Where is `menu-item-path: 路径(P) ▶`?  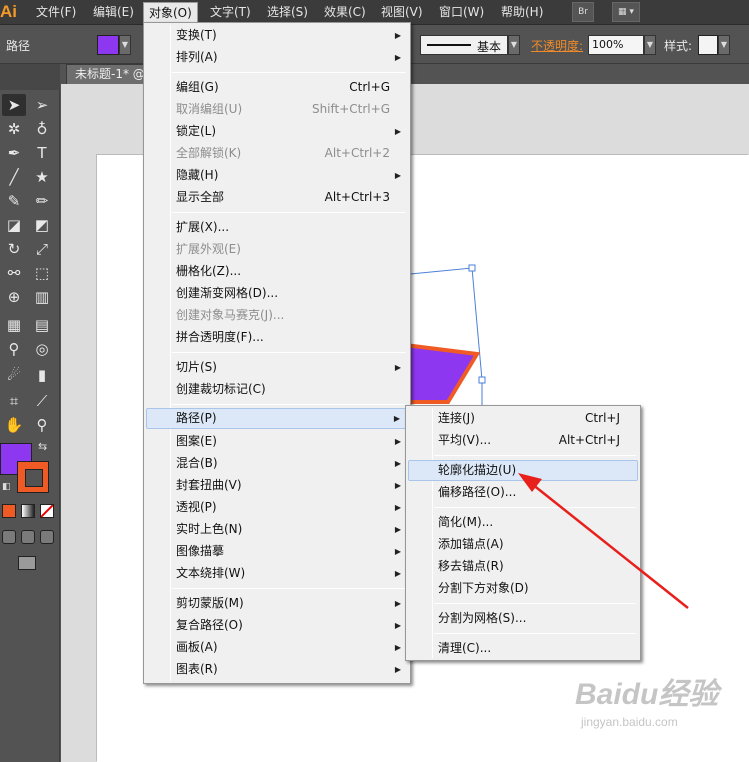
menu-item-path: 路径(P) ▶ is located at coordinates (277, 418).